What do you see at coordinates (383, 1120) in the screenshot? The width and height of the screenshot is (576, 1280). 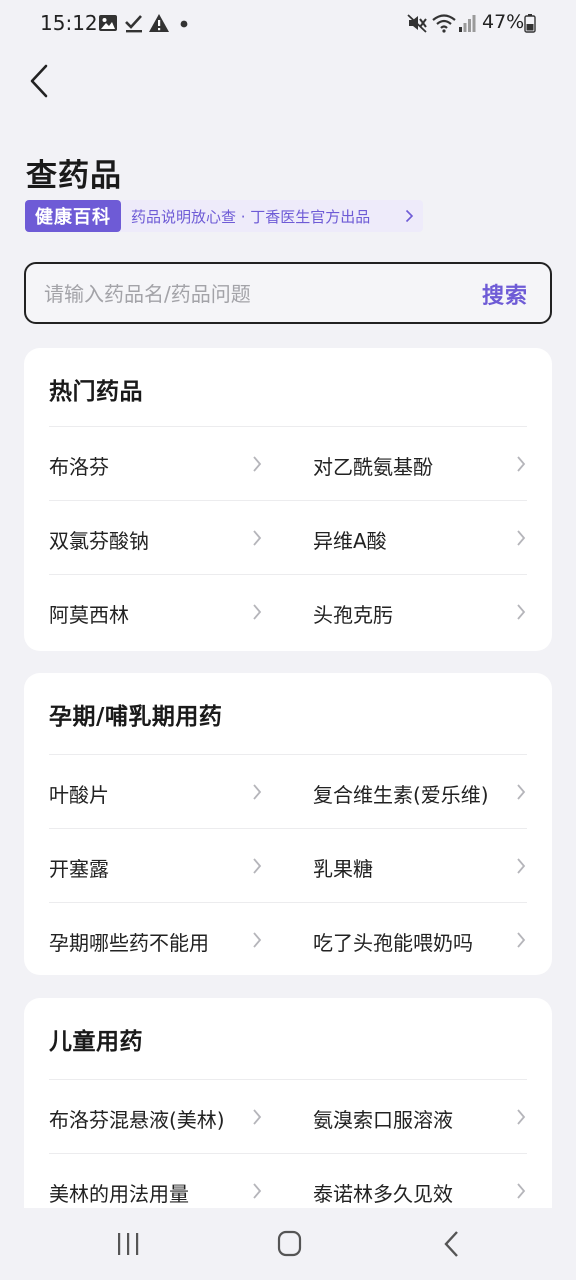 I see `drug-item-label: 氨溴索口服溶液` at bounding box center [383, 1120].